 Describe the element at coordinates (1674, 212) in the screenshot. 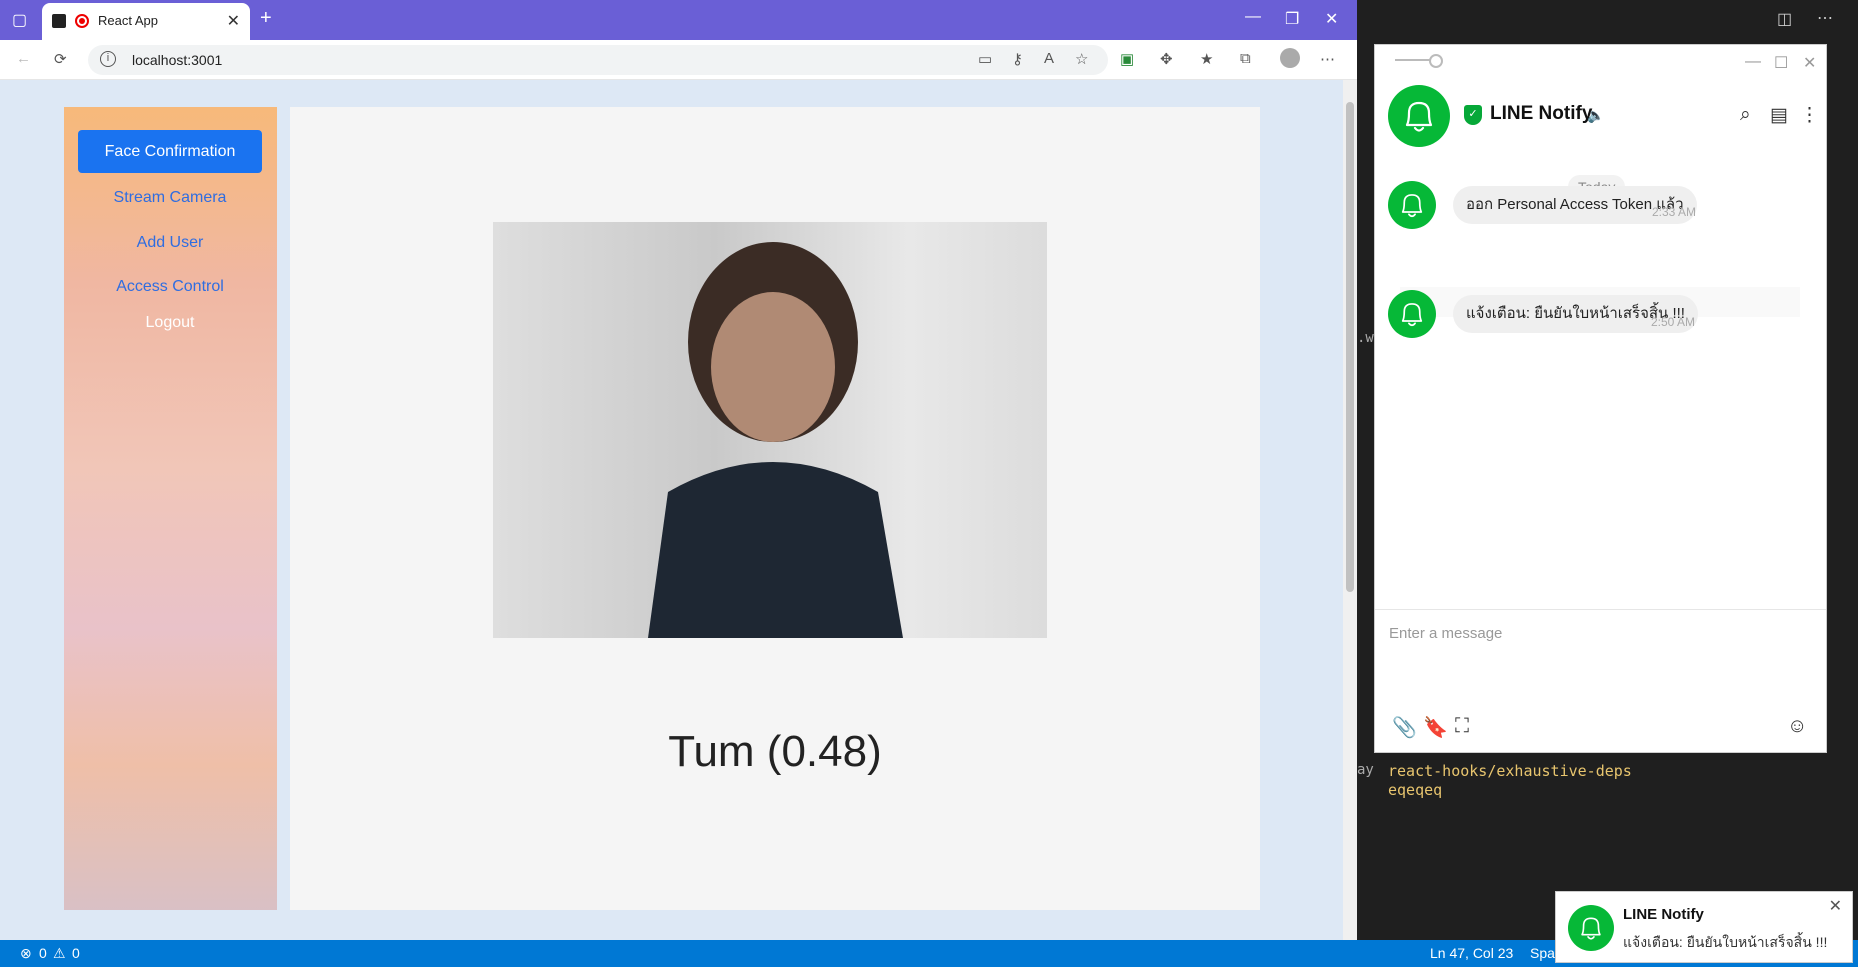

I see `message-time: 2:33 AM` at that location.